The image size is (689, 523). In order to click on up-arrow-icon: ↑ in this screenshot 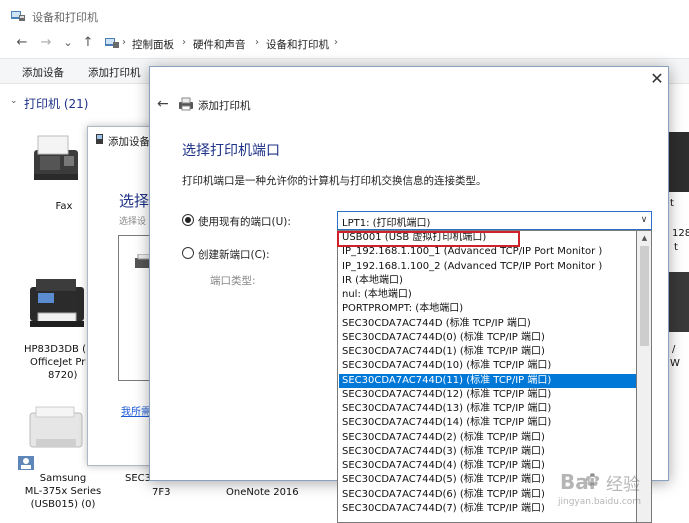, I will do `click(88, 43)`.